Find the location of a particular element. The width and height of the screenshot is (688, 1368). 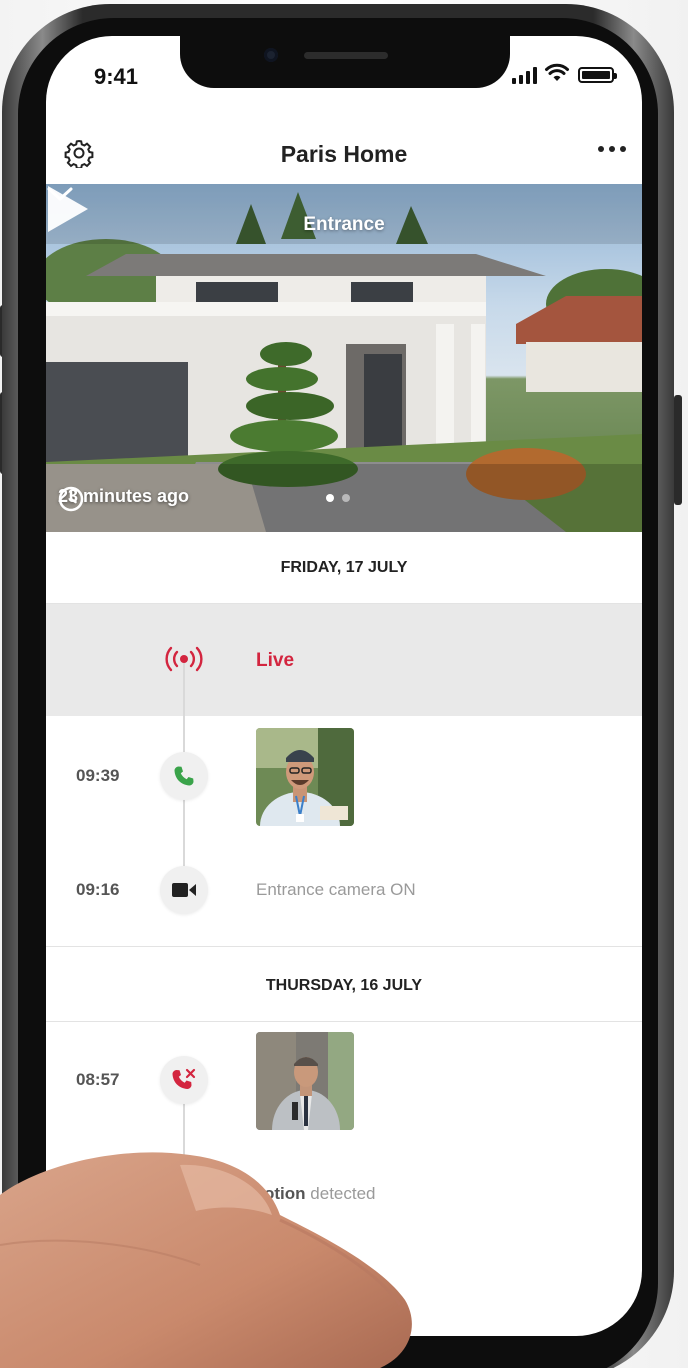

battery-icon is located at coordinates (597, 75).